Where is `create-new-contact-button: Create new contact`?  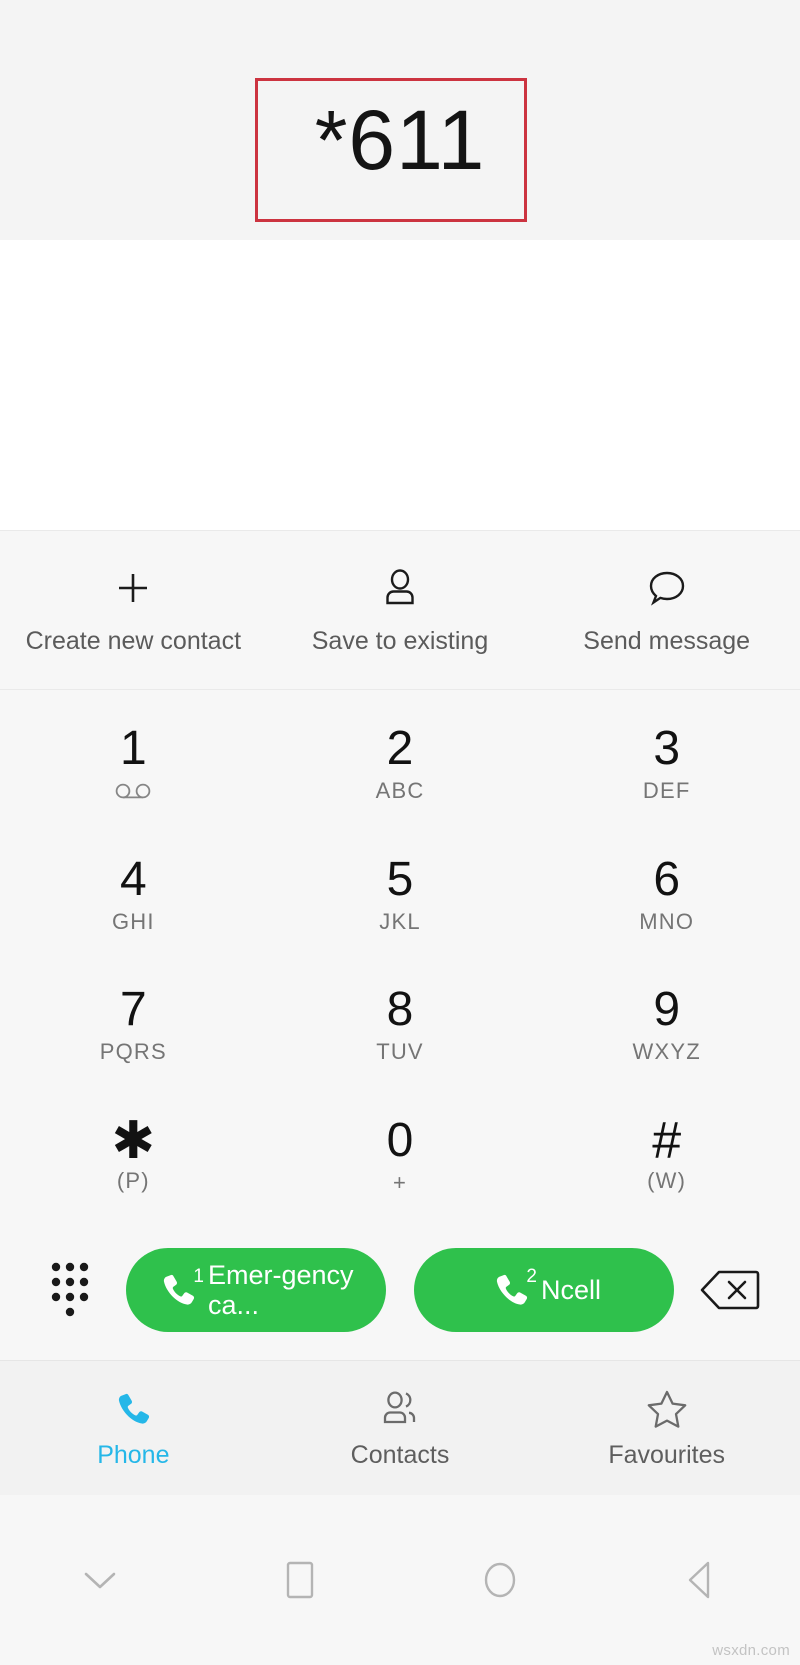 create-new-contact-button: Create new contact is located at coordinates (133, 610).